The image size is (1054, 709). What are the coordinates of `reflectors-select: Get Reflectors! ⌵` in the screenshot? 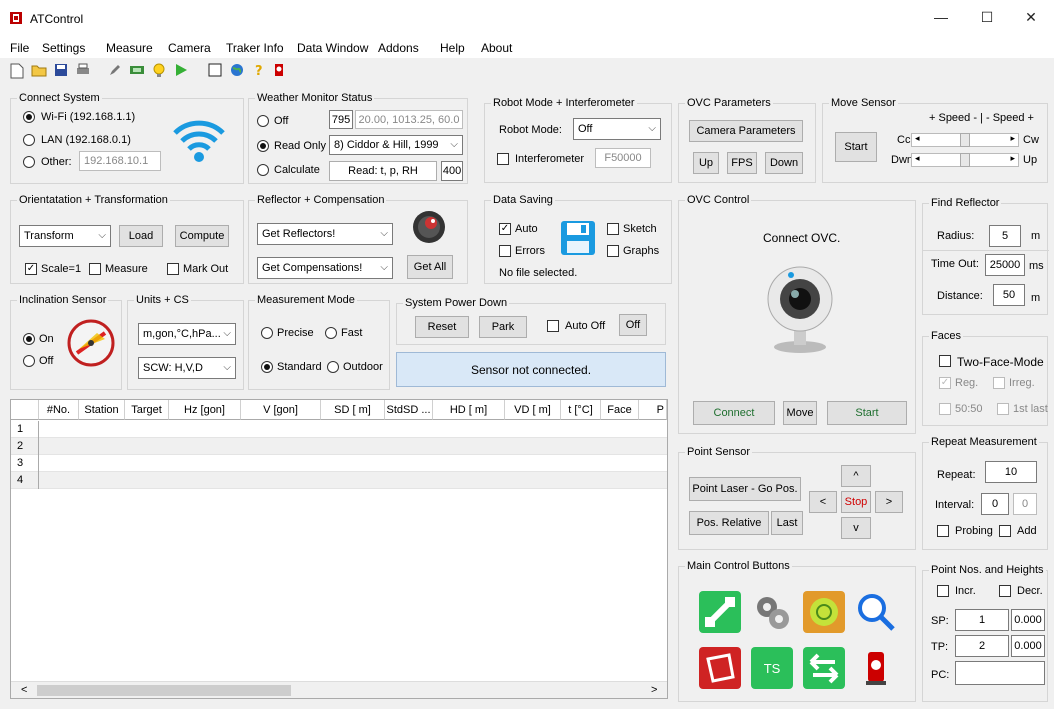 It's located at (325, 234).